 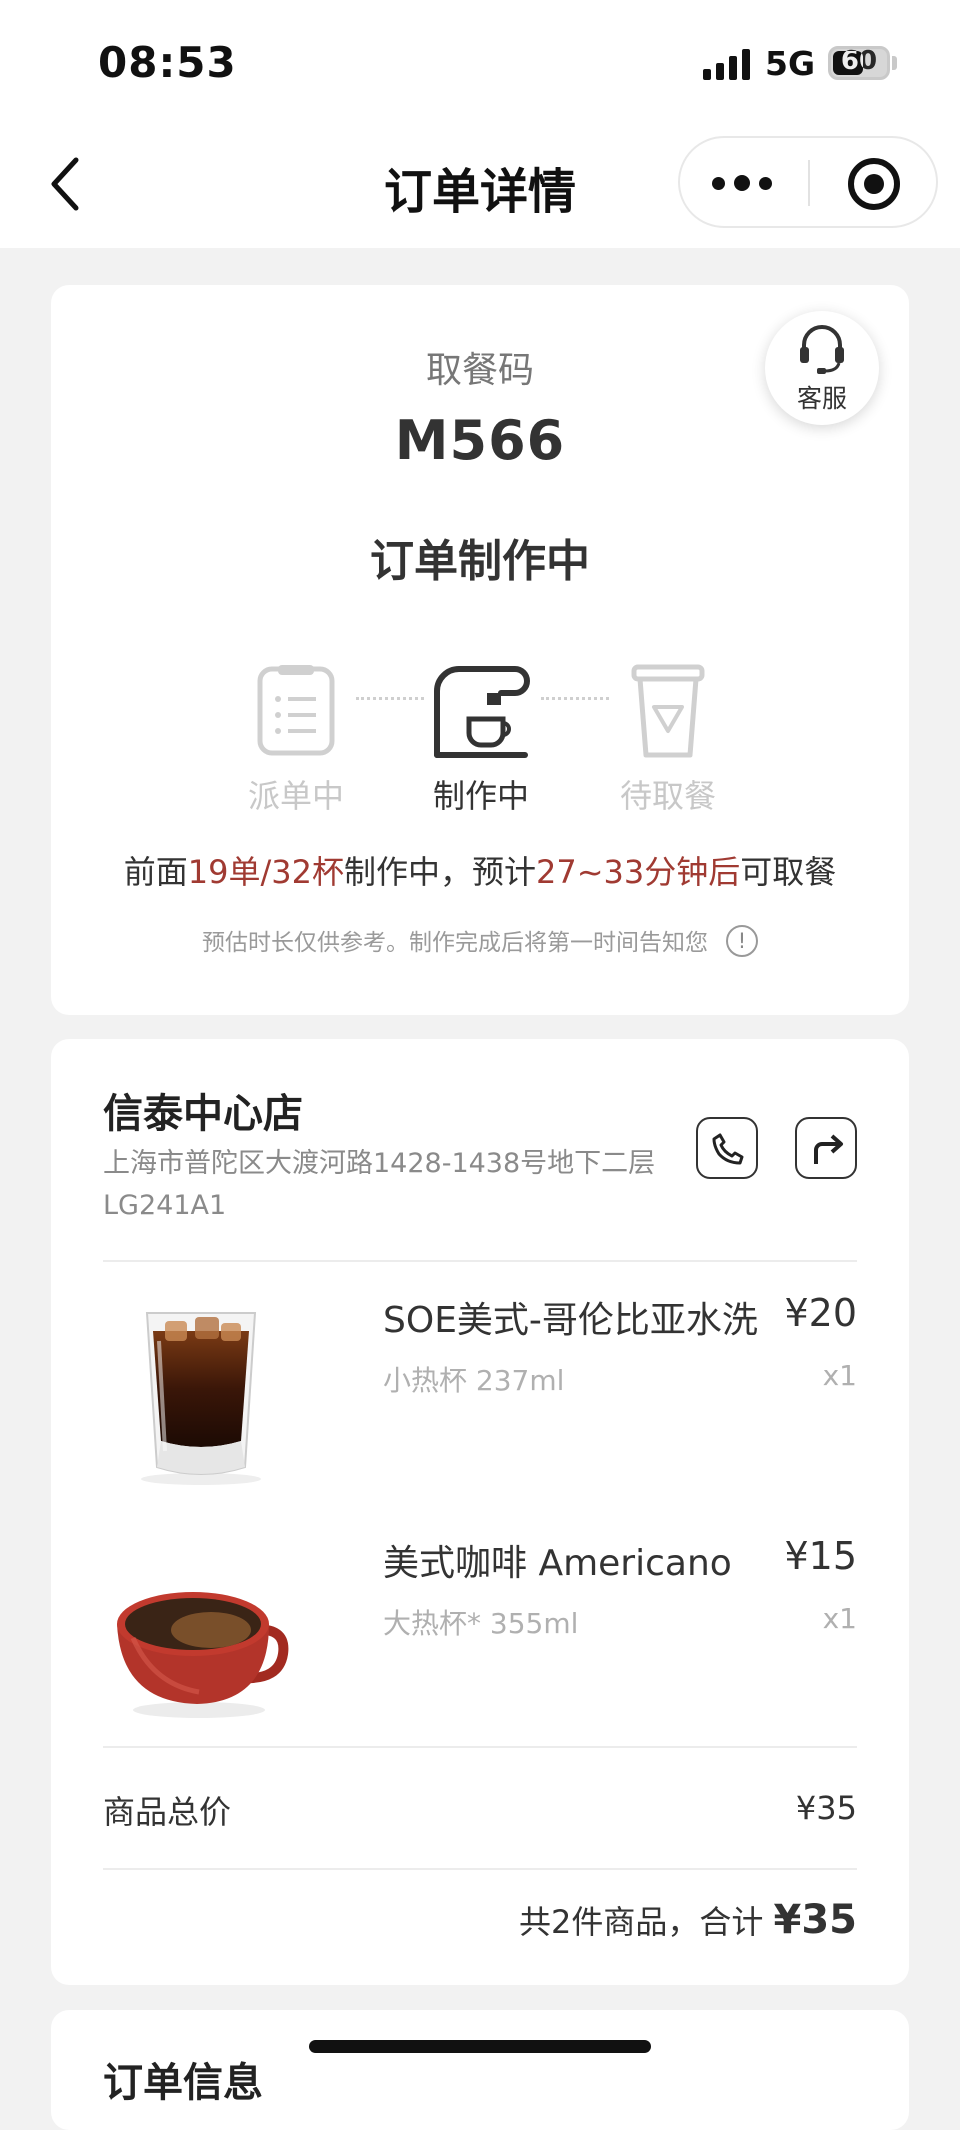 I want to click on status-time: 08:53, so click(x=167, y=62).